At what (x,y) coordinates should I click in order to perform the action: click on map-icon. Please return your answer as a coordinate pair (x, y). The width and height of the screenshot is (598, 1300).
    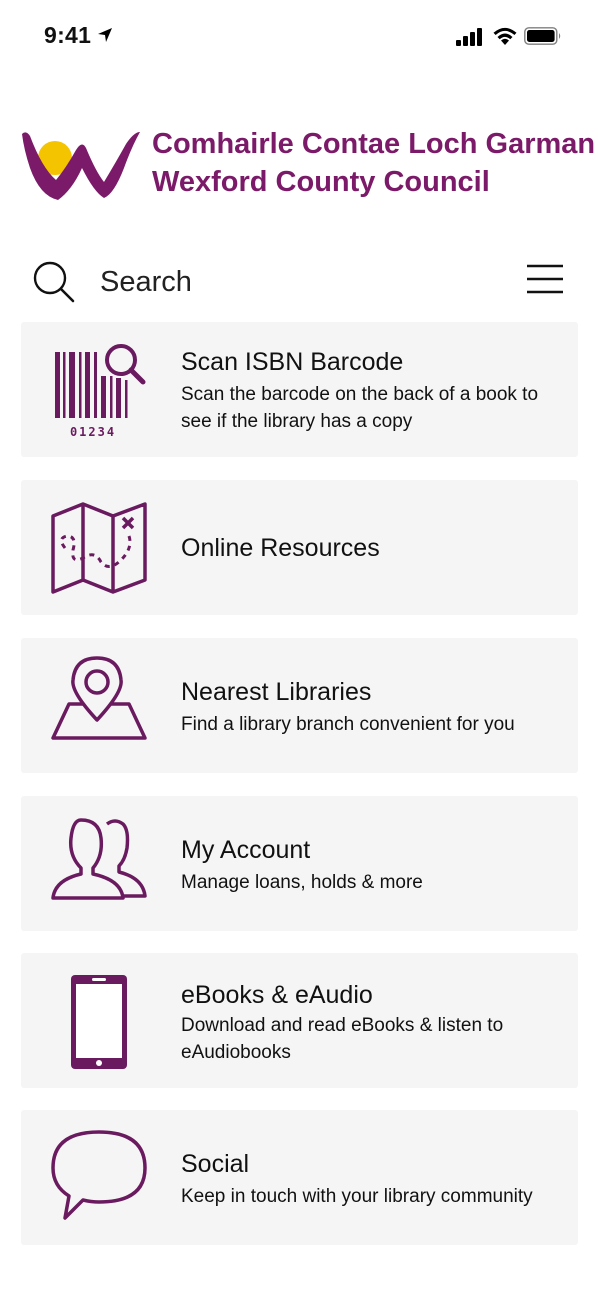
    Looking at the image, I should click on (99, 548).